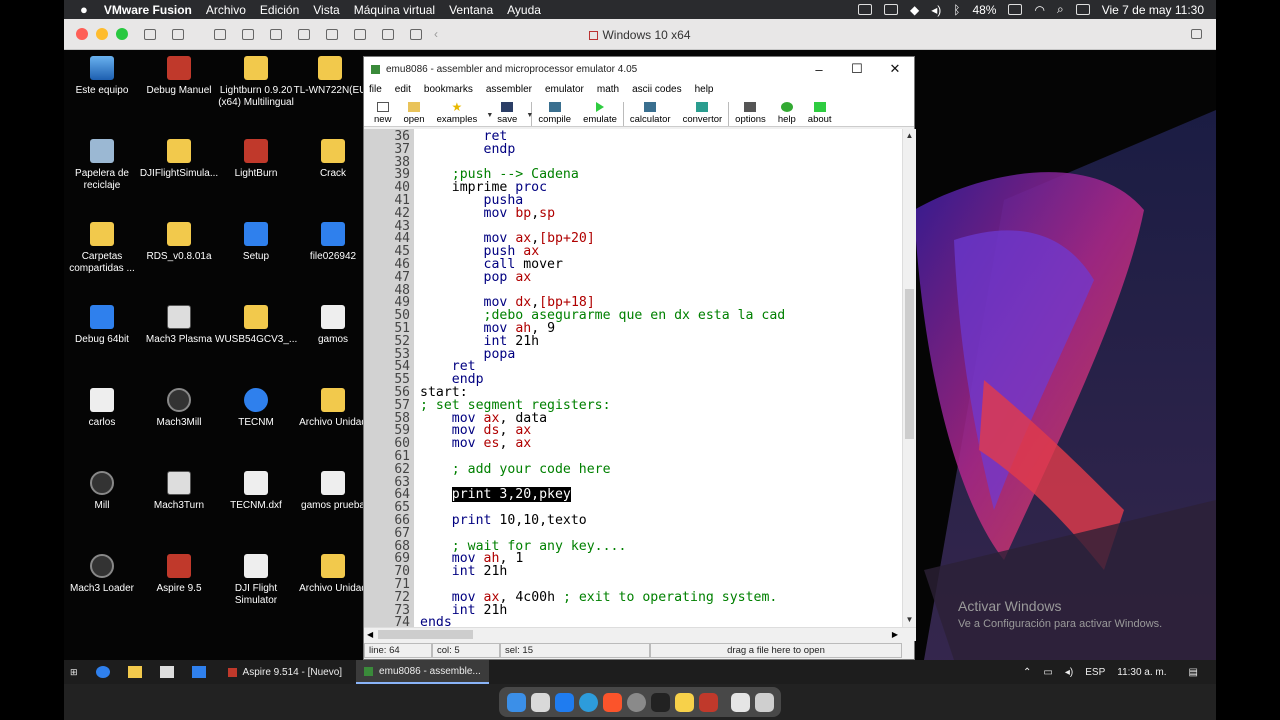 The image size is (1280, 720). I want to click on desktop-icon-mach3-plasma: Mach3 Plasma, so click(179, 325).